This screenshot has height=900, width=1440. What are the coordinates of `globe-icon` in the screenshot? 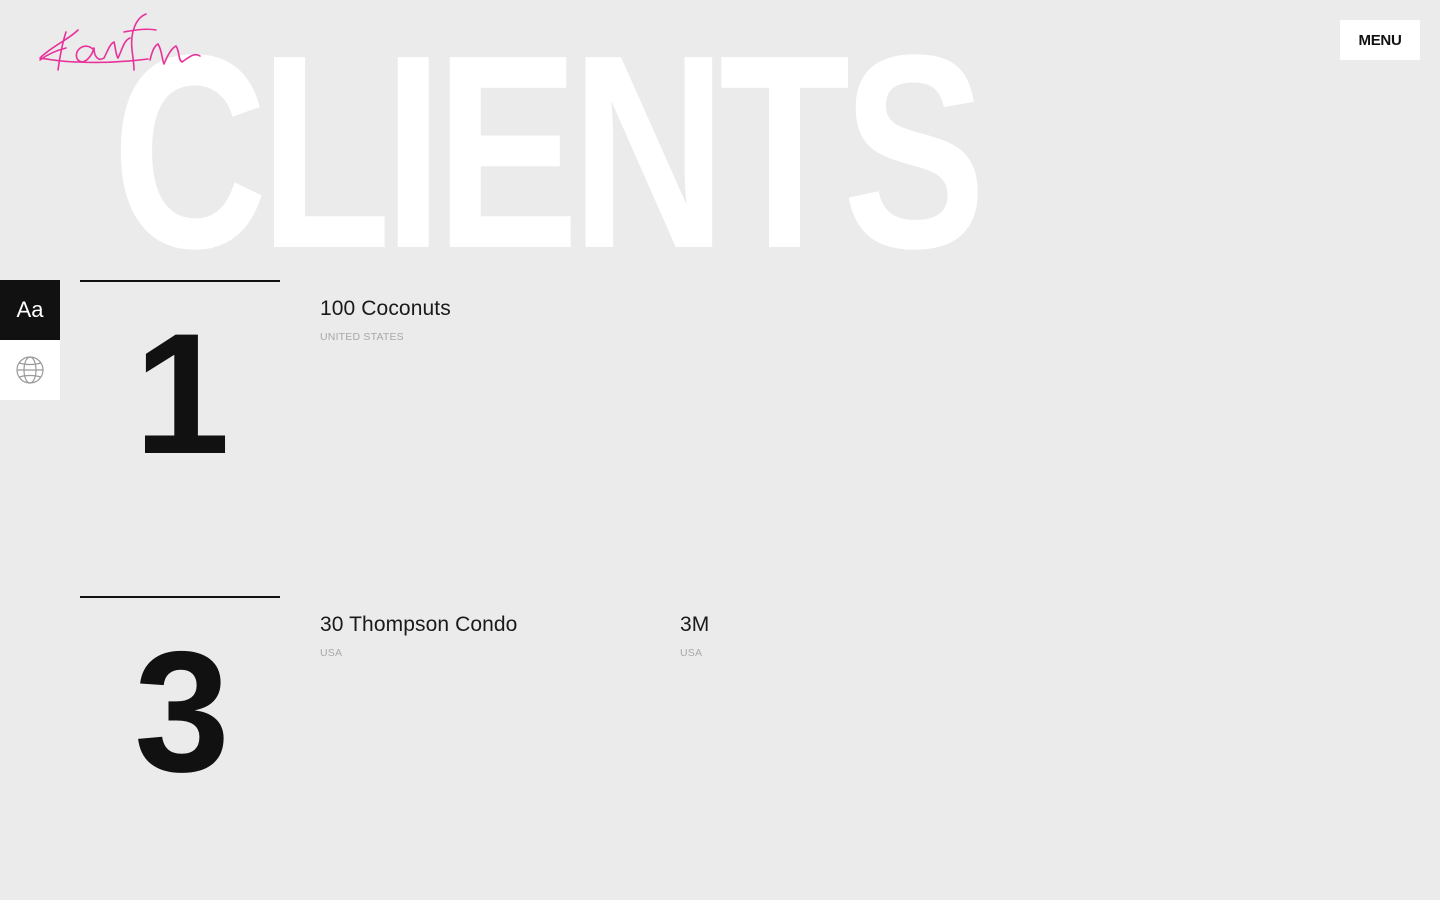 It's located at (30, 370).